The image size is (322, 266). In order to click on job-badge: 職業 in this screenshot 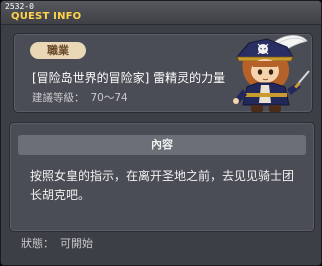, I will do `click(58, 50)`.